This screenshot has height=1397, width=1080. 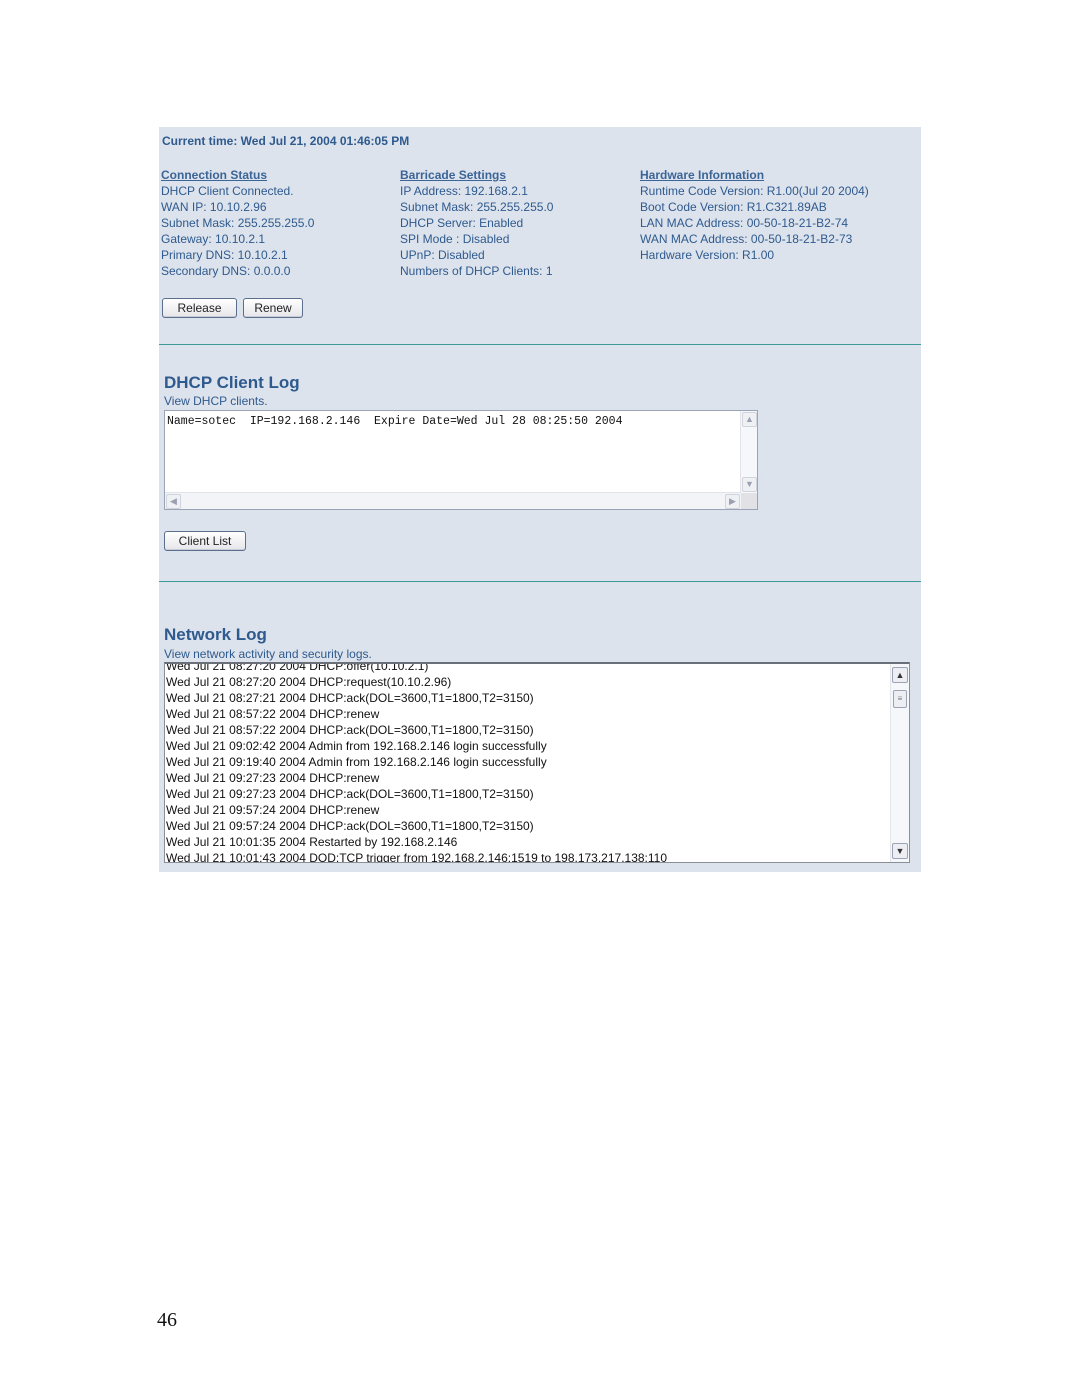 I want to click on release-button: Release, so click(x=199, y=308).